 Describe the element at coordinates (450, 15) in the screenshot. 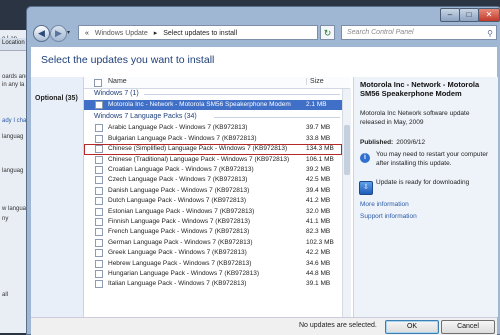

I see `minimize-button: –` at that location.